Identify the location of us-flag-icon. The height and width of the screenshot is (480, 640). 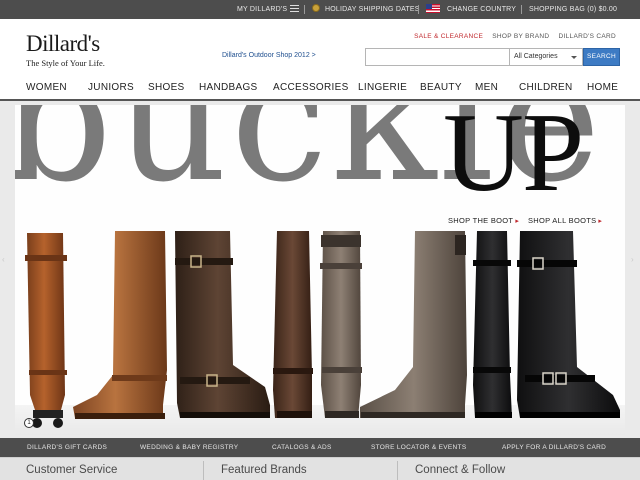
(433, 8).